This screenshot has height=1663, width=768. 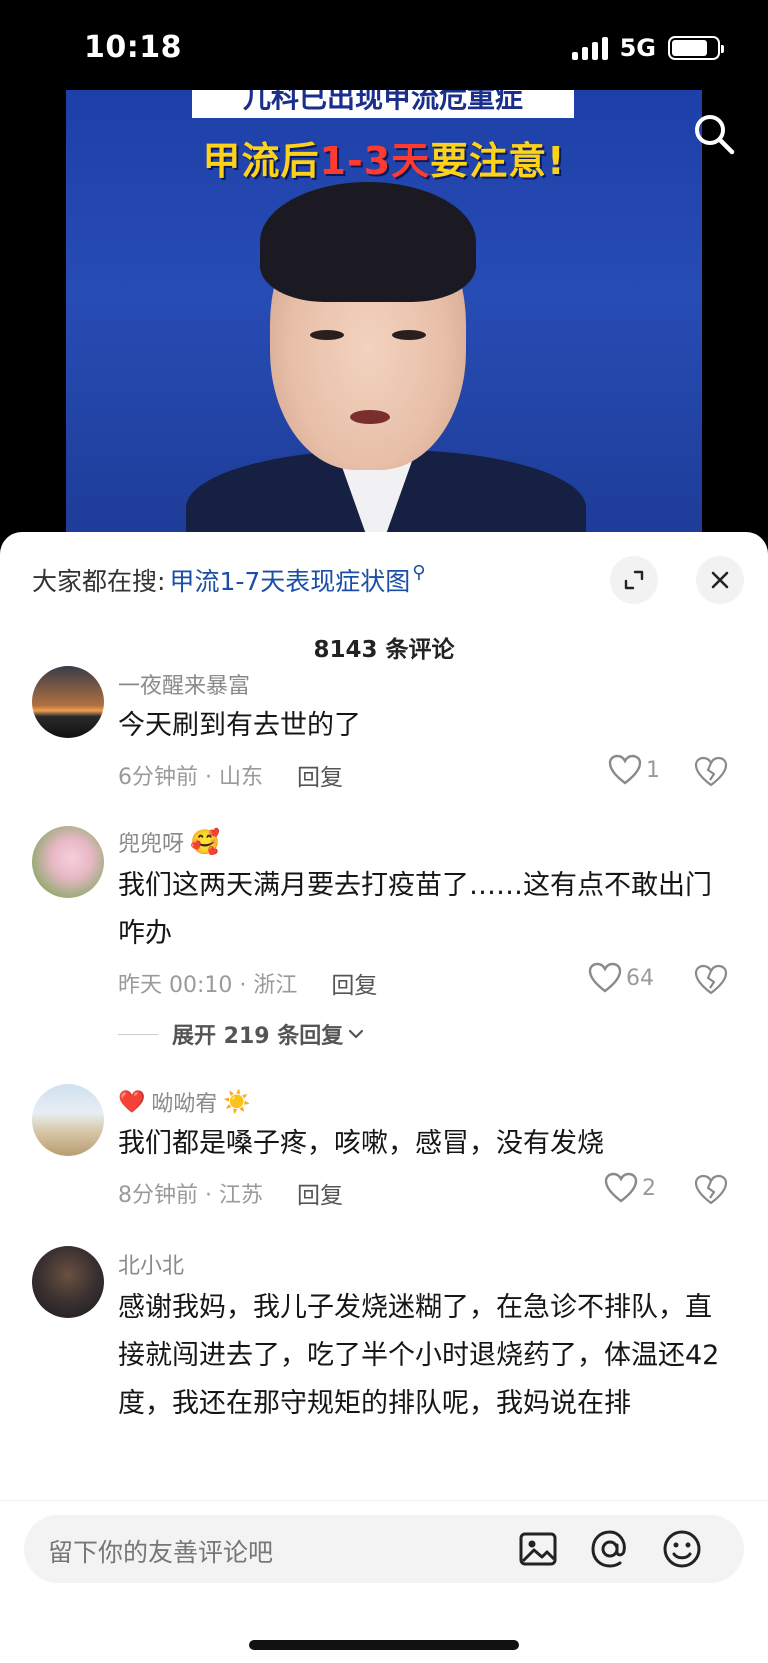 I want to click on headline-red: 1-3天, so click(x=375, y=161).